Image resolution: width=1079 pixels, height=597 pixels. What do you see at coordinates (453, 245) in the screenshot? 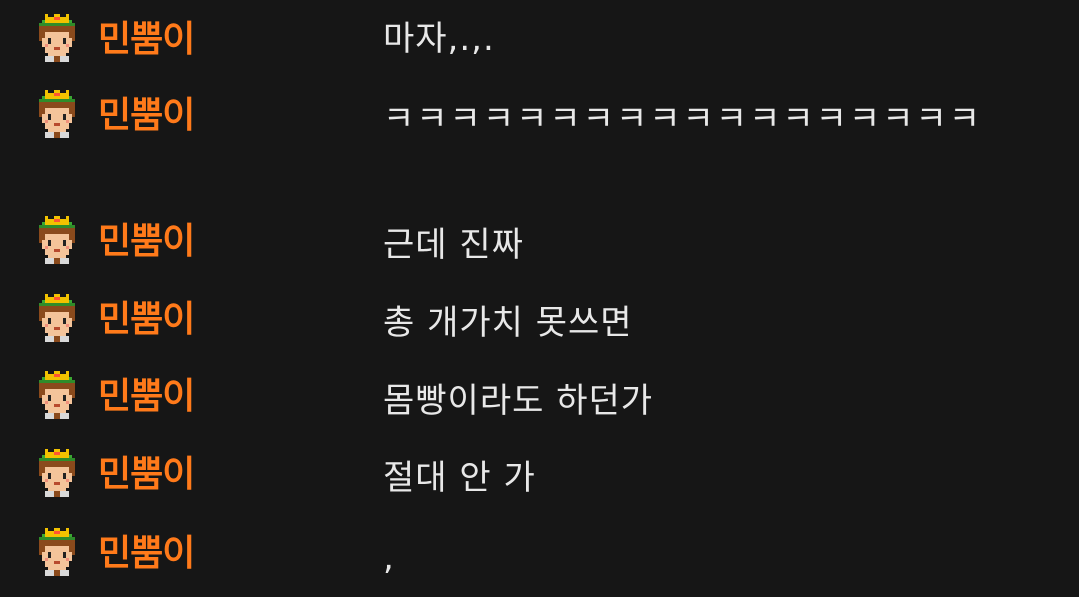
I see `message-text: 근데 진짜` at bounding box center [453, 245].